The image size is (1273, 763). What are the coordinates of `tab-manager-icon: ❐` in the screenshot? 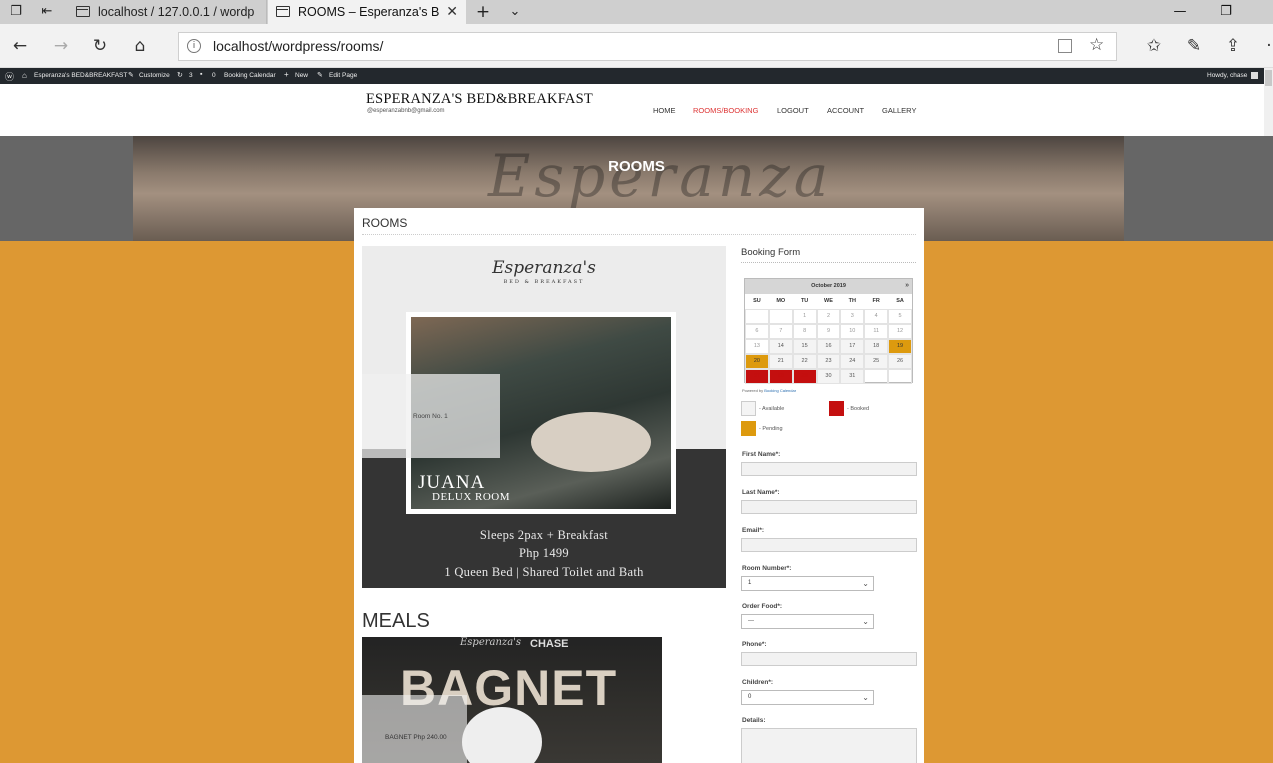 It's located at (16, 12).